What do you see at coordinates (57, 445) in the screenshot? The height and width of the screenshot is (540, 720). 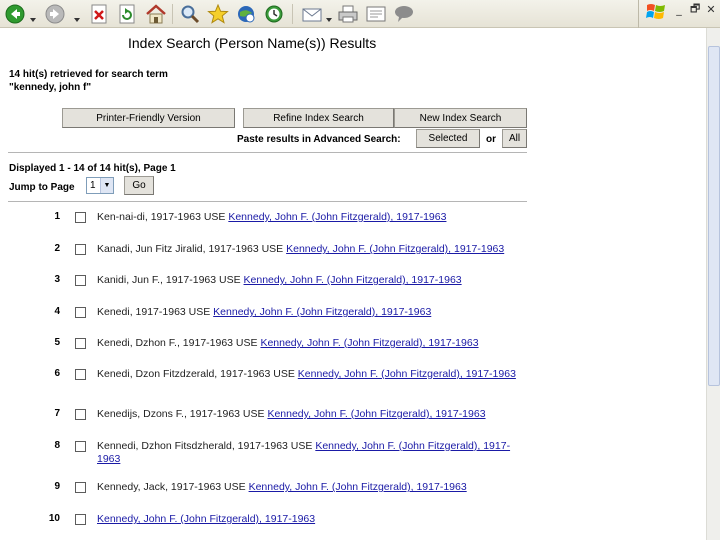 I see `result-number: 8` at bounding box center [57, 445].